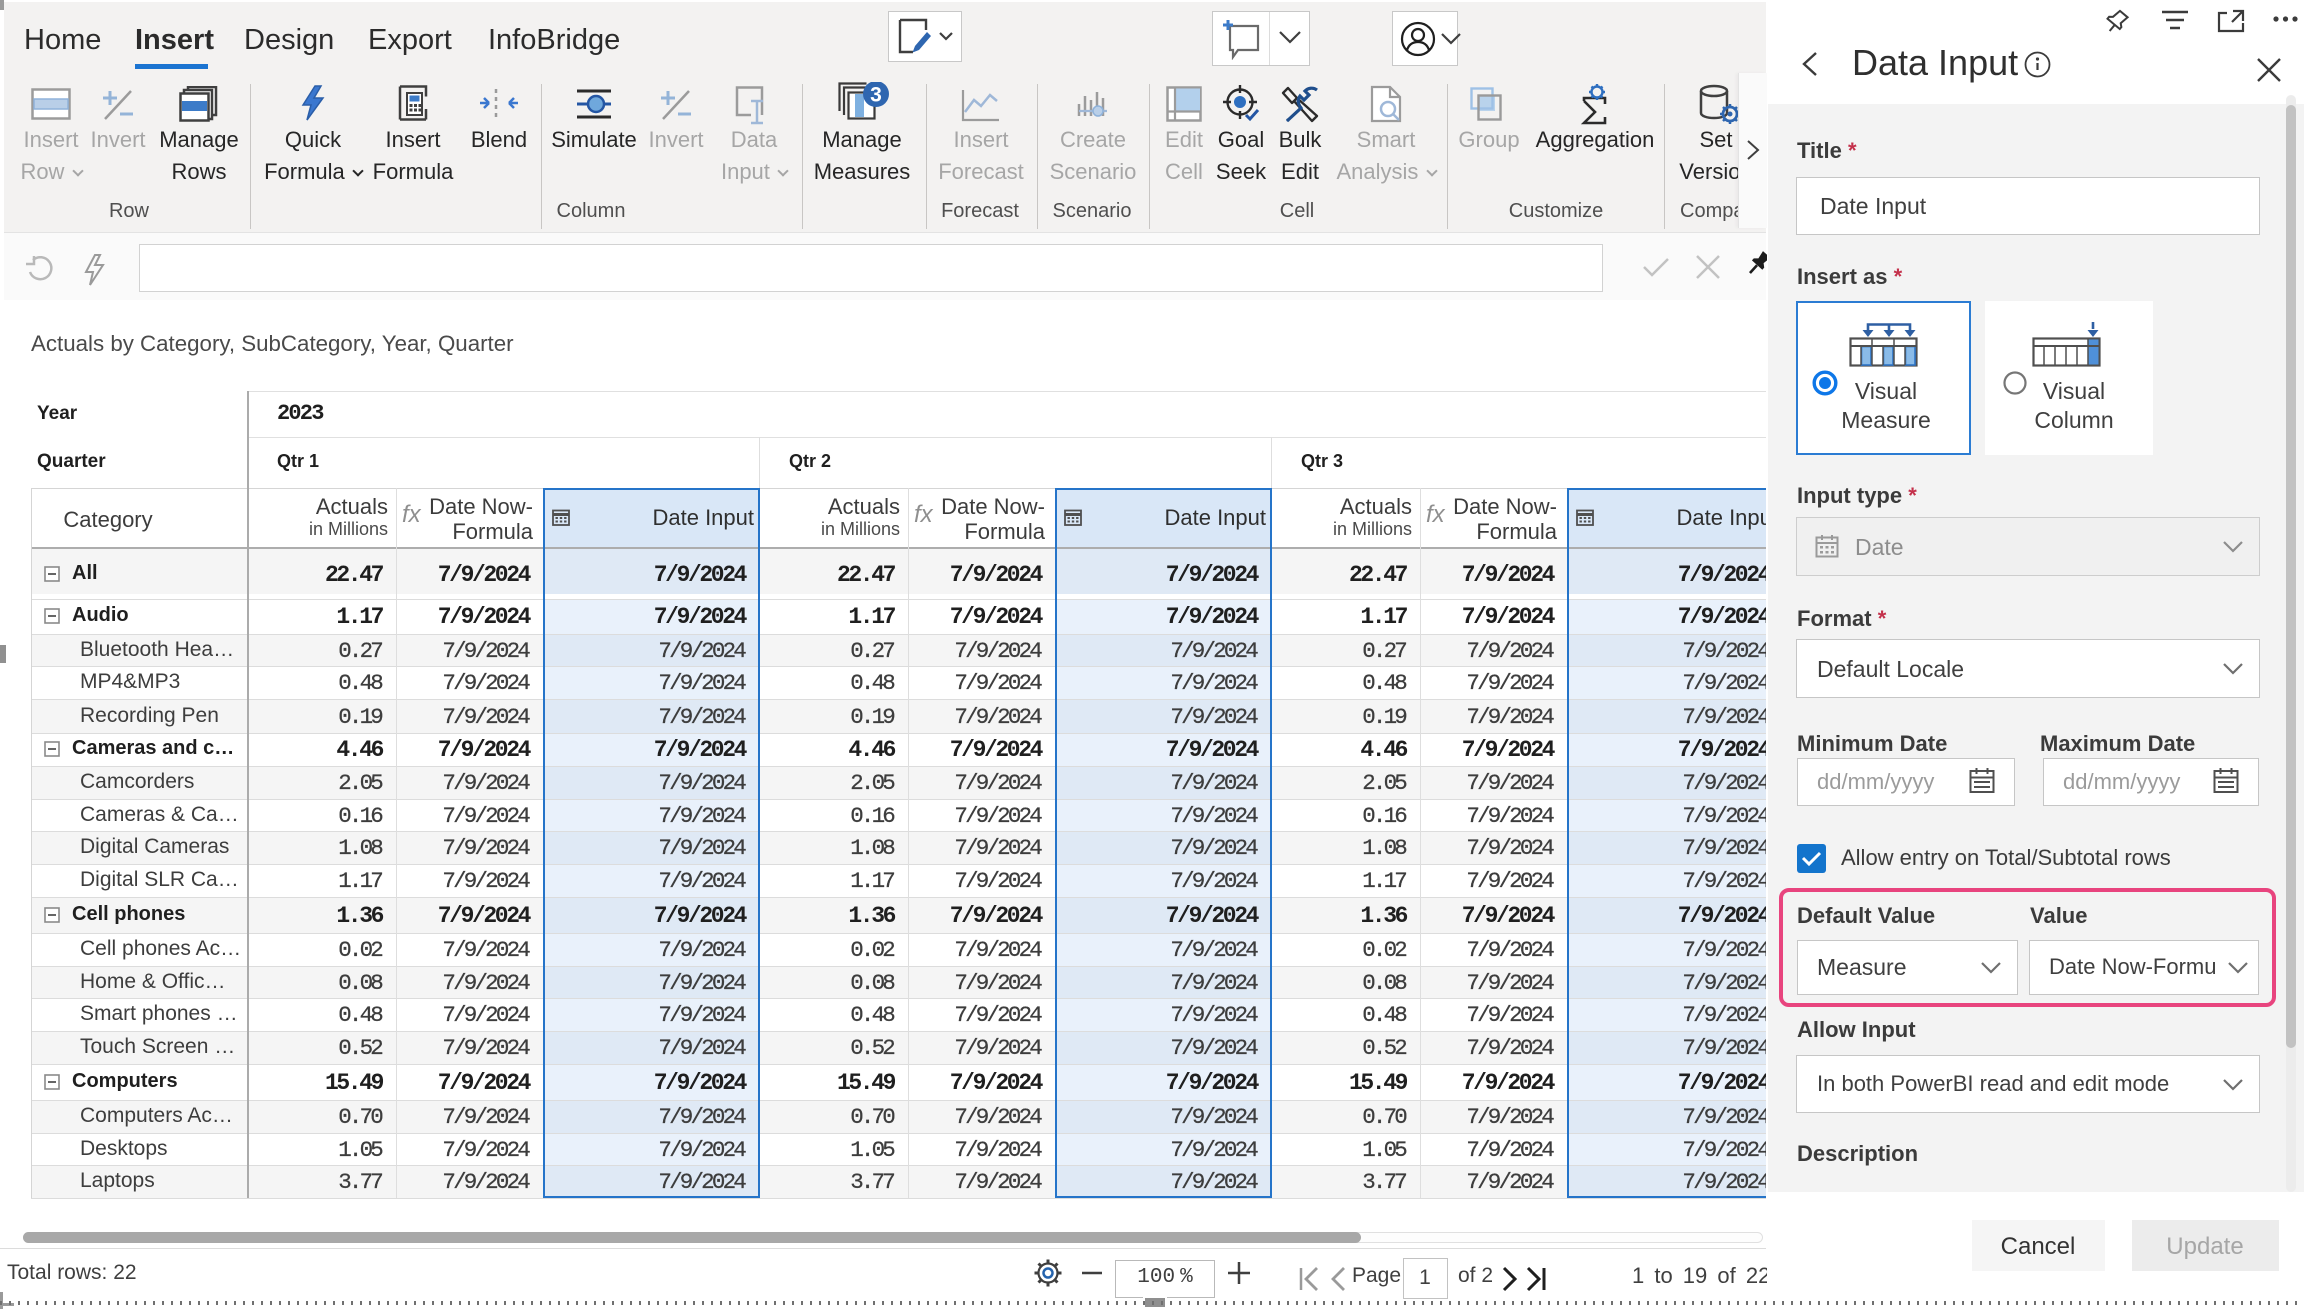  Describe the element at coordinates (876, 95) in the screenshot. I see `svg-text: 3` at that location.